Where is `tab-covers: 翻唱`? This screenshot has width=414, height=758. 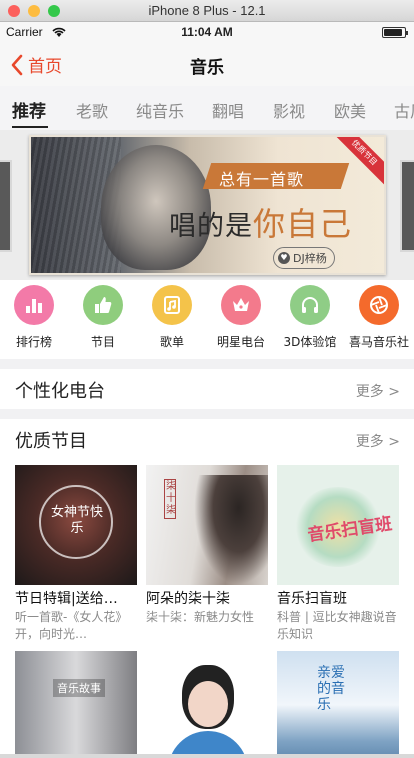 tab-covers: 翻唱 is located at coordinates (228, 110).